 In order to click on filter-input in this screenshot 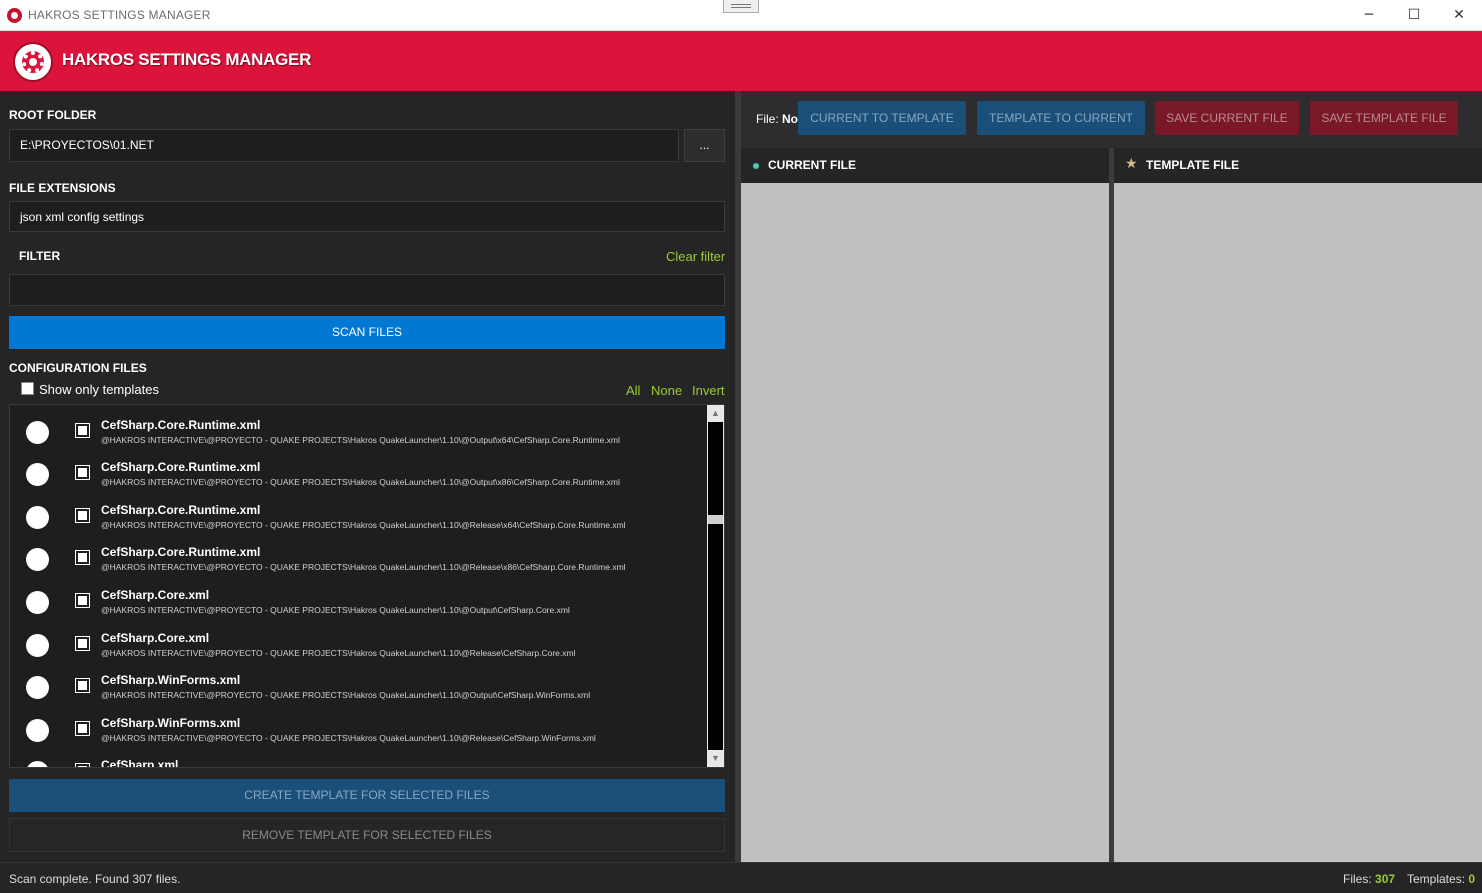, I will do `click(367, 290)`.